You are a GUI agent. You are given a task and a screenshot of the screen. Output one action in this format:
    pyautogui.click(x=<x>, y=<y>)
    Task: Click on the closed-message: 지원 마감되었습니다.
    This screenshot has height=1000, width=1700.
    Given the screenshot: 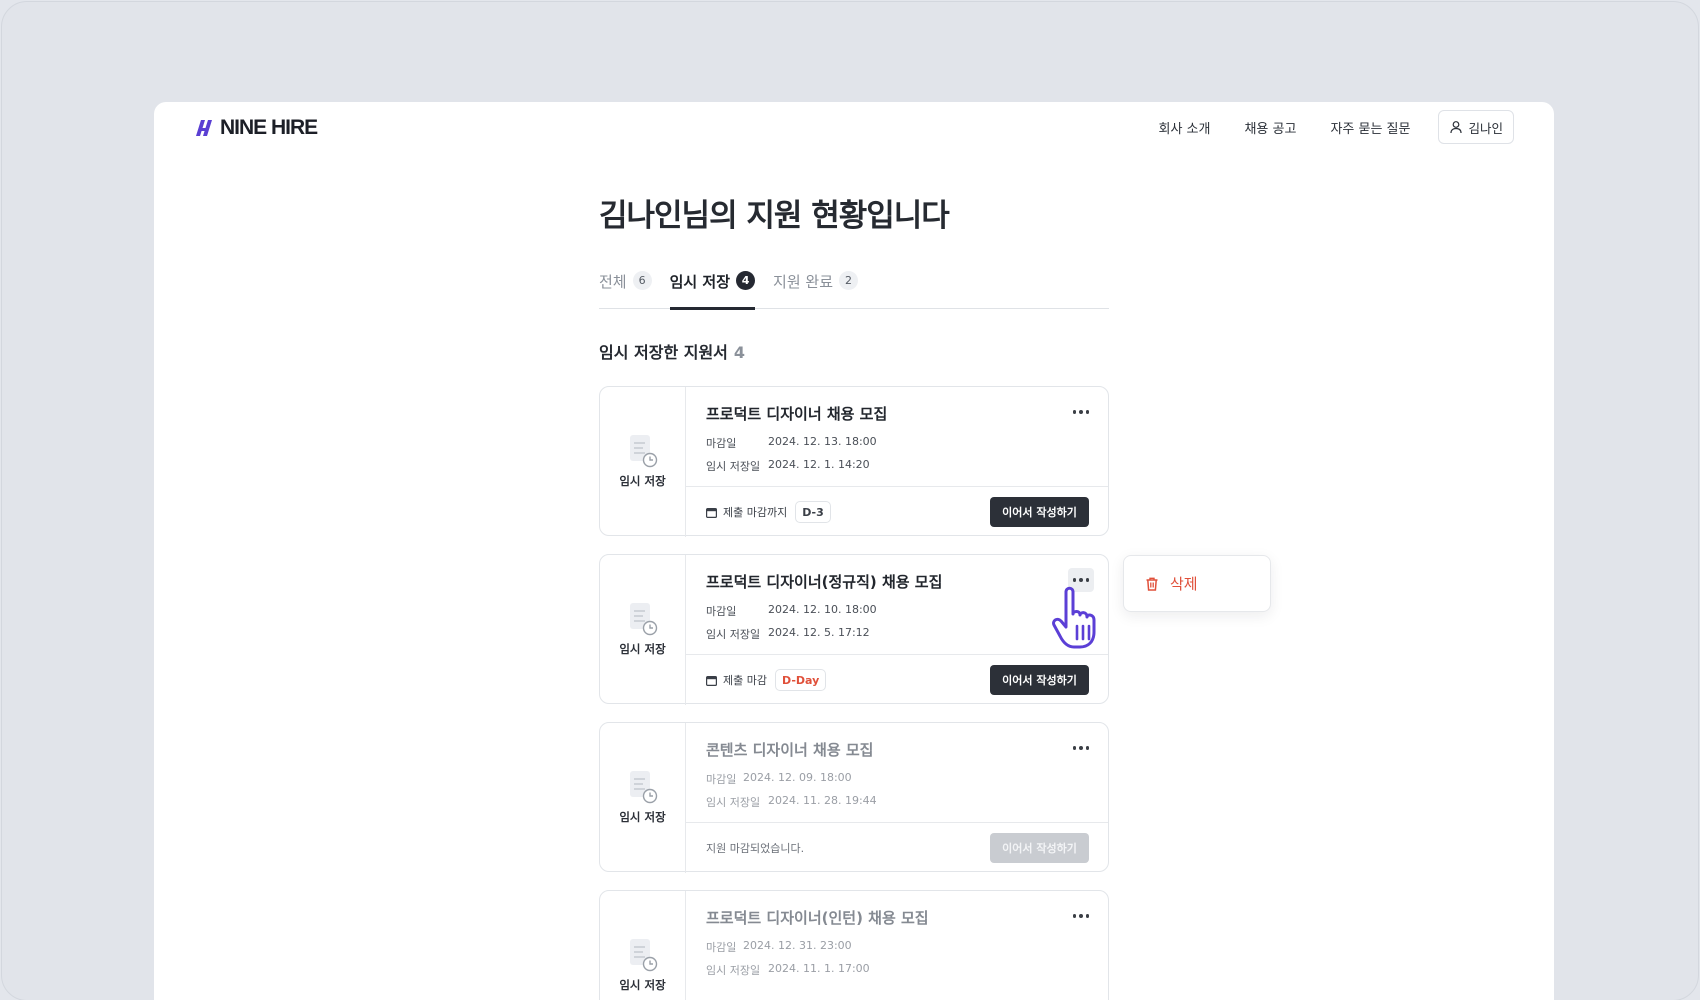 What is the action you would take?
    pyautogui.click(x=755, y=848)
    